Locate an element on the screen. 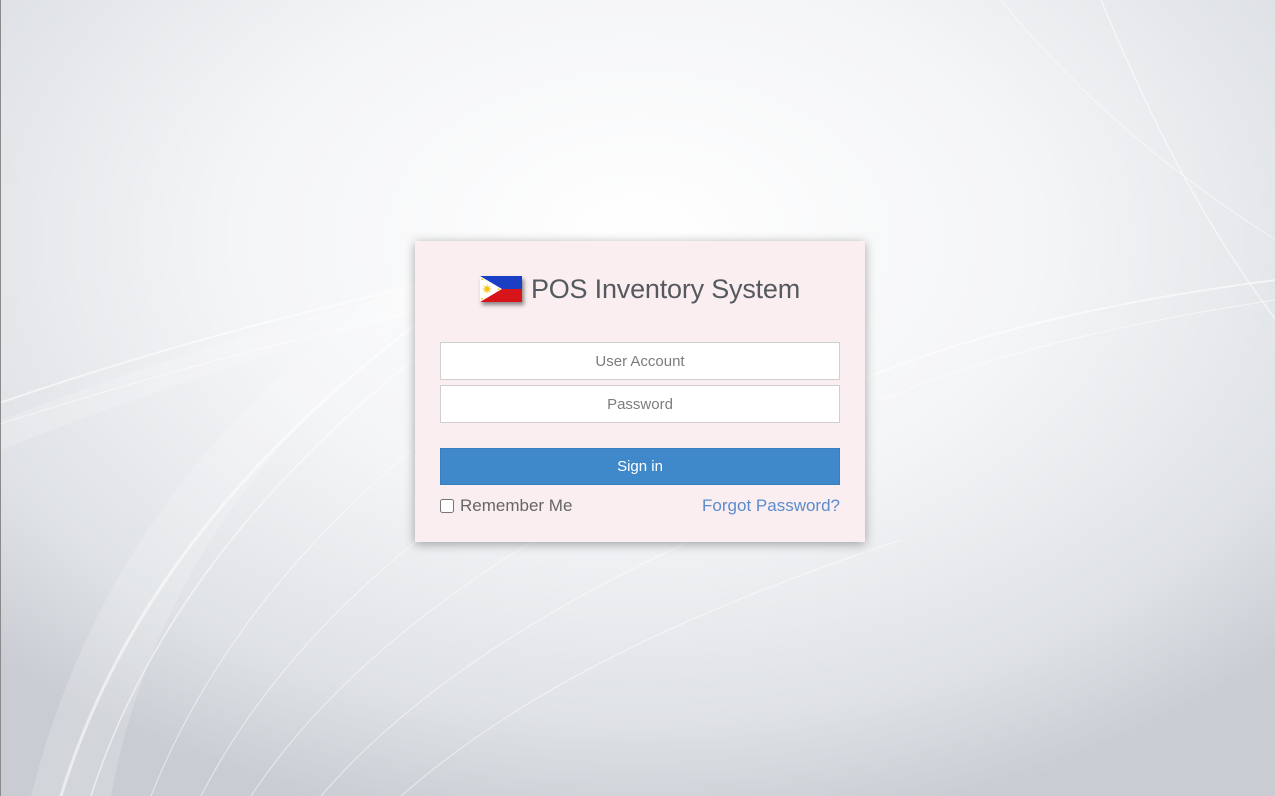 This screenshot has width=1275, height=796. forgot-password-link: Forgot Password? is located at coordinates (771, 506).